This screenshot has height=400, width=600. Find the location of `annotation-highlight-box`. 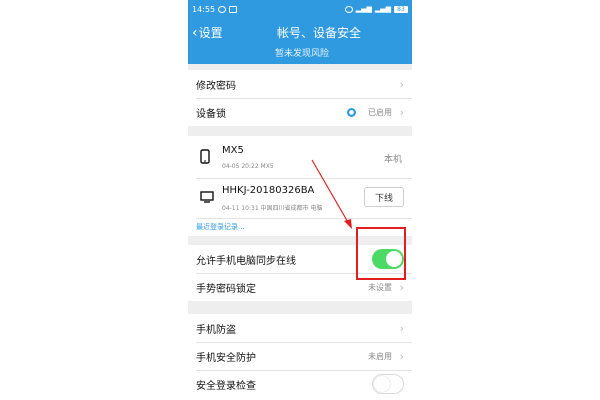

annotation-highlight-box is located at coordinates (381, 253).